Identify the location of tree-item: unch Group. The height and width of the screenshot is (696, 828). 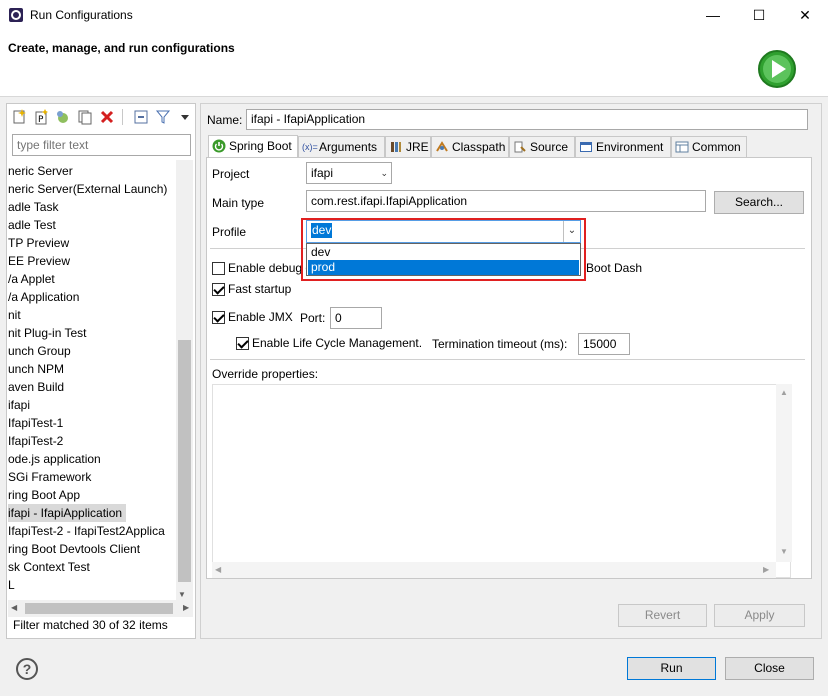
(39, 351).